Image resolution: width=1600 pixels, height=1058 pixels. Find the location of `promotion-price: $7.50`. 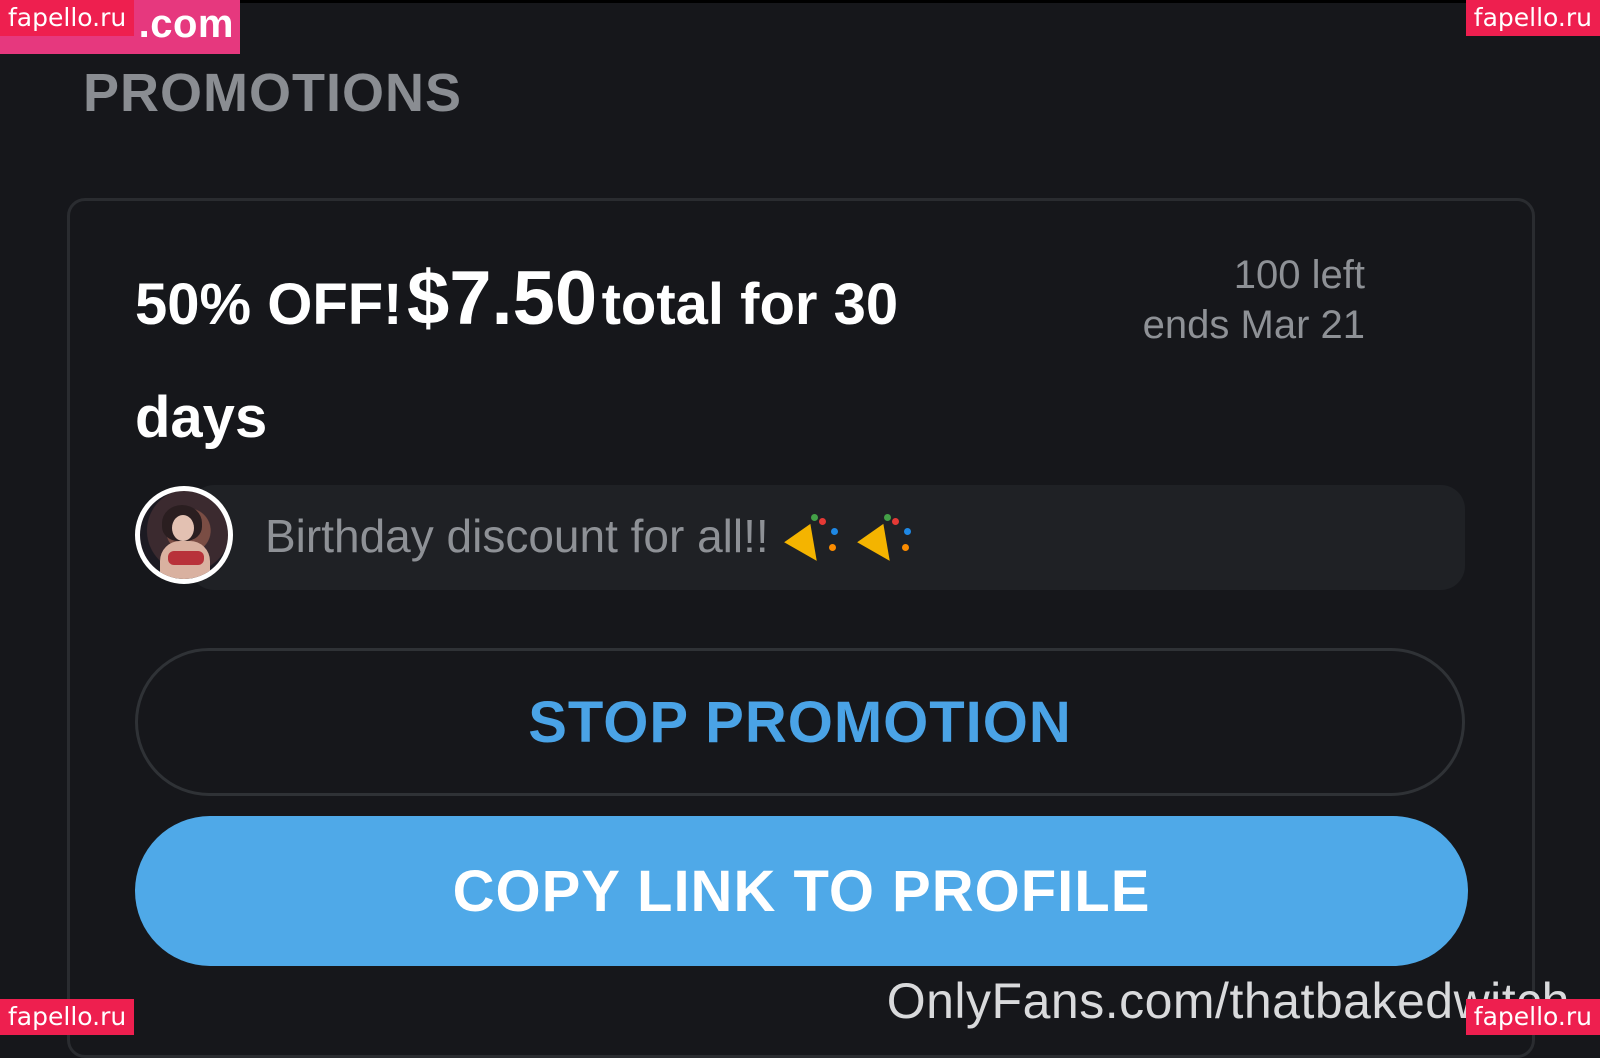

promotion-price: $7.50 is located at coordinates (502, 298).